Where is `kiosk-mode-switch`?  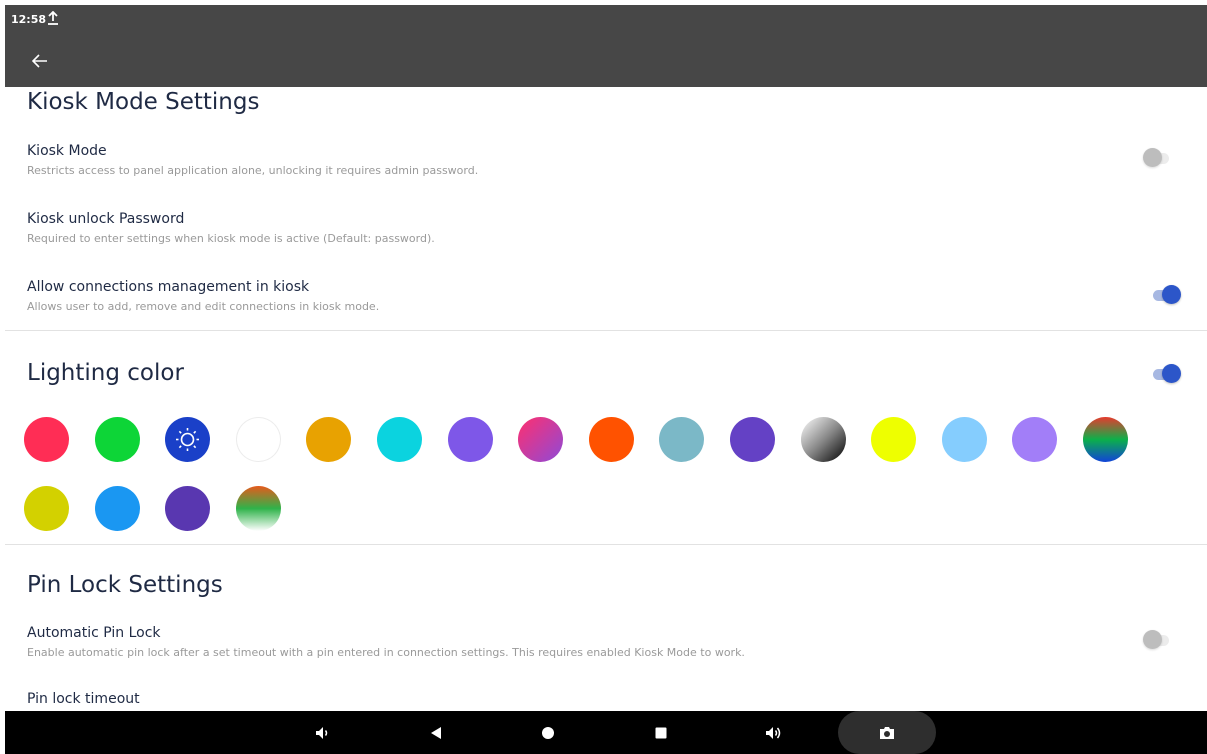
kiosk-mode-switch is located at coordinates (1158, 158).